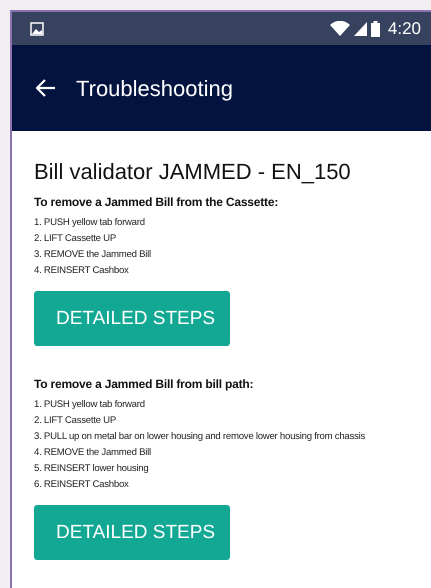  What do you see at coordinates (92, 469) in the screenshot?
I see `step-text: 5. REINSERT lower housing` at bounding box center [92, 469].